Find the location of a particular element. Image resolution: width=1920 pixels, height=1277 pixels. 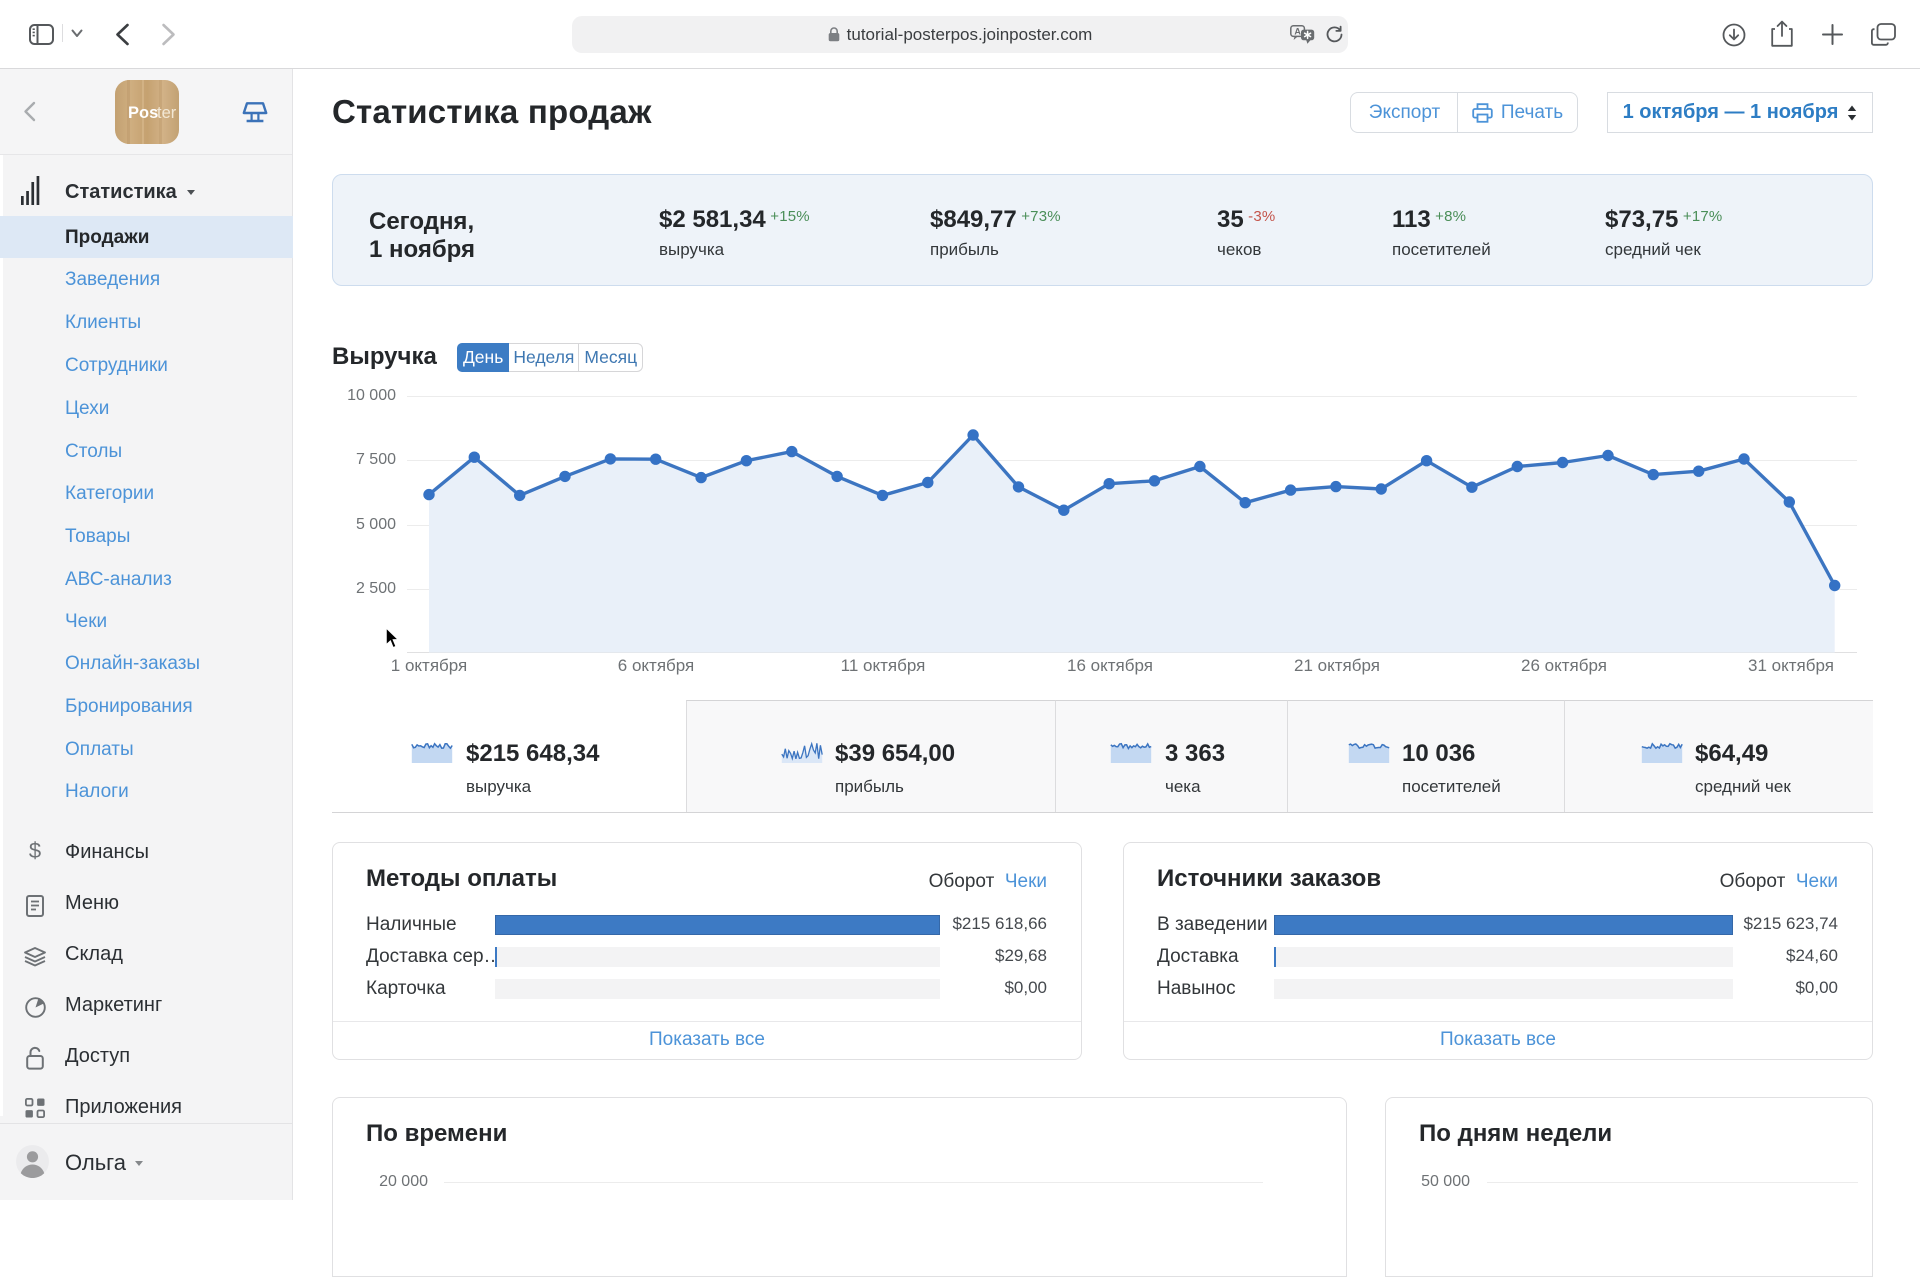

svg-text: A is located at coordinates (1297, 31).